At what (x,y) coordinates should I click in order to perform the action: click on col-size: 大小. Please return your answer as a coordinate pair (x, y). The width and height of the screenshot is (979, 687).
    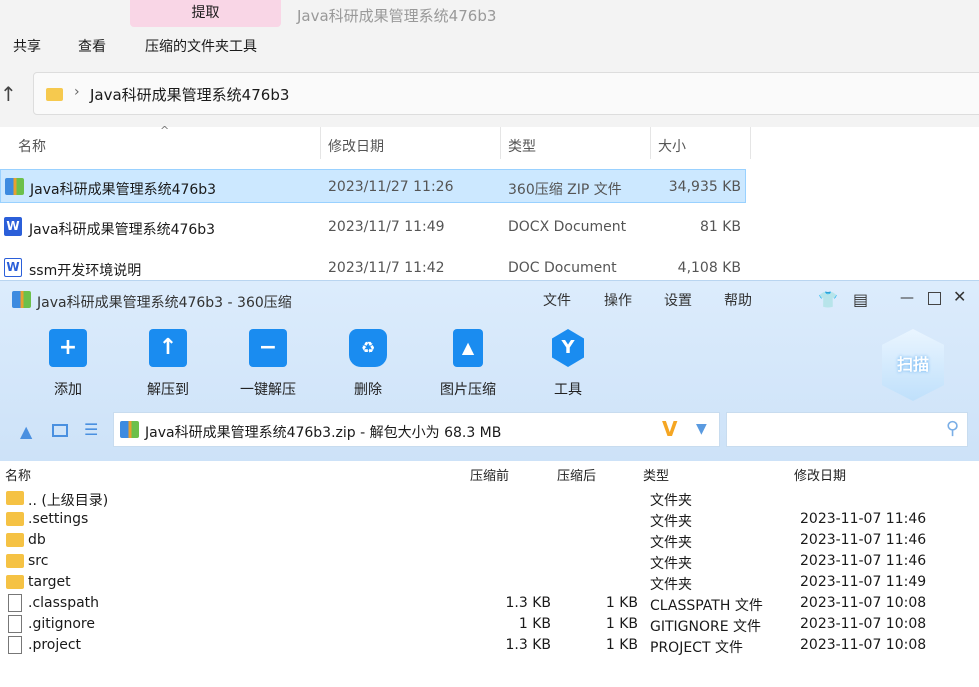
    Looking at the image, I should click on (672, 146).